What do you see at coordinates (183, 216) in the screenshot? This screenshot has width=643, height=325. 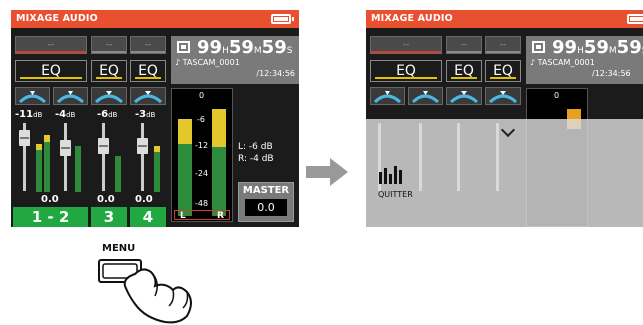 I see `meter-left-label: L` at bounding box center [183, 216].